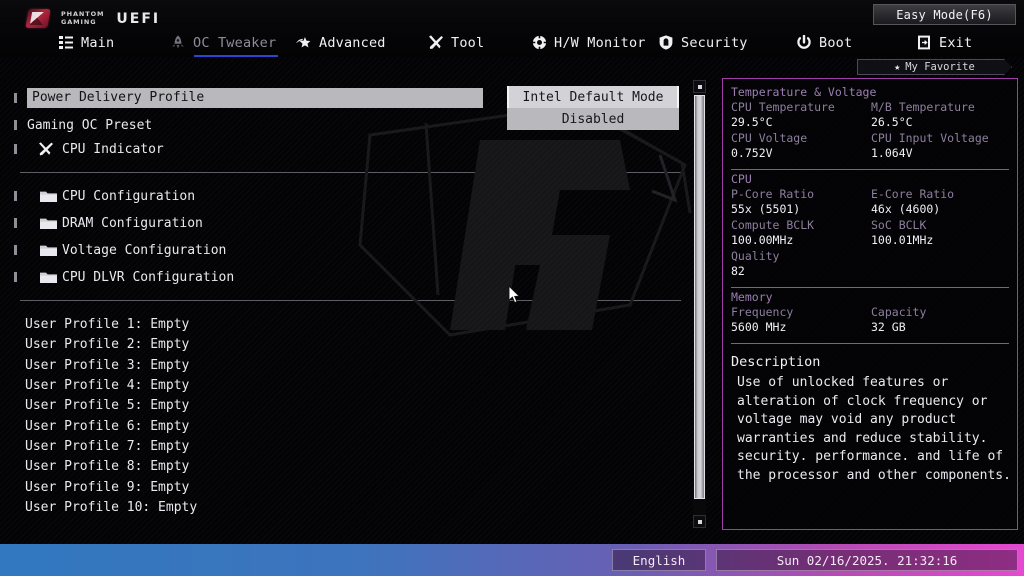 This screenshot has width=1024, height=576. What do you see at coordinates (107, 446) in the screenshot?
I see `list-item: User Profile 7: Empty` at bounding box center [107, 446].